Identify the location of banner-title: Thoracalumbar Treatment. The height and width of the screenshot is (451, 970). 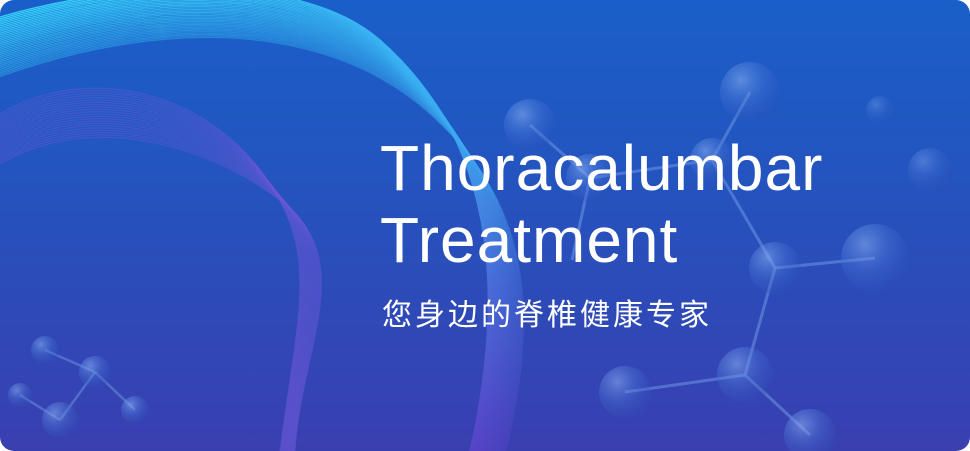
(601, 204).